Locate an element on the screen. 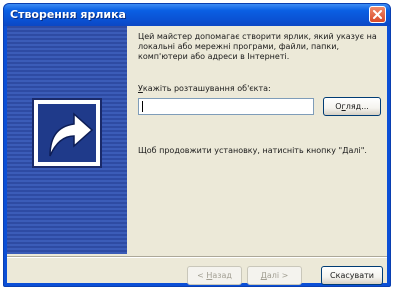  back-button: < Назад is located at coordinates (214, 275).